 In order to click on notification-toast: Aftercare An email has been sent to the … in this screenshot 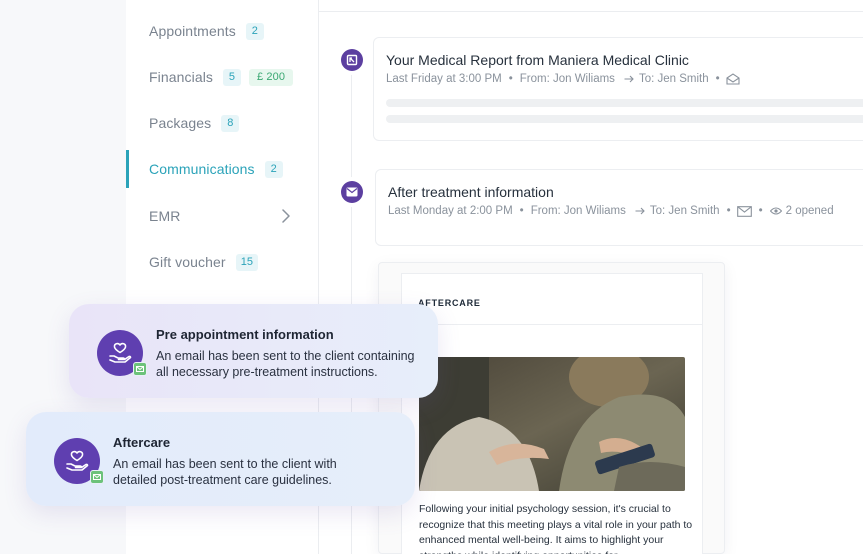, I will do `click(220, 459)`.